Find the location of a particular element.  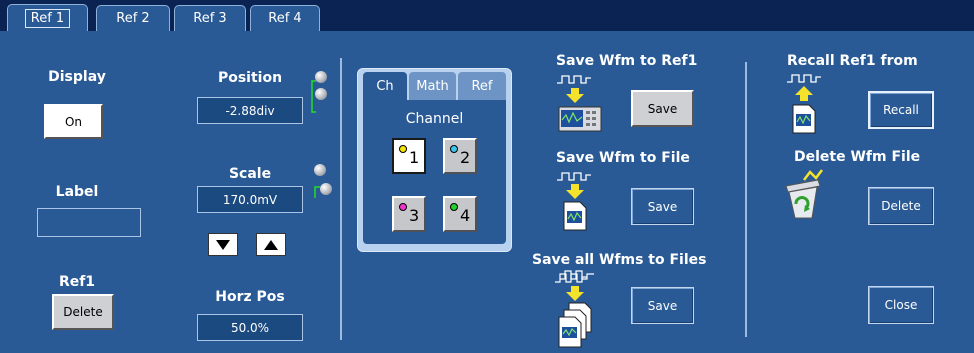

channel-4-button: 4 is located at coordinates (460, 214).